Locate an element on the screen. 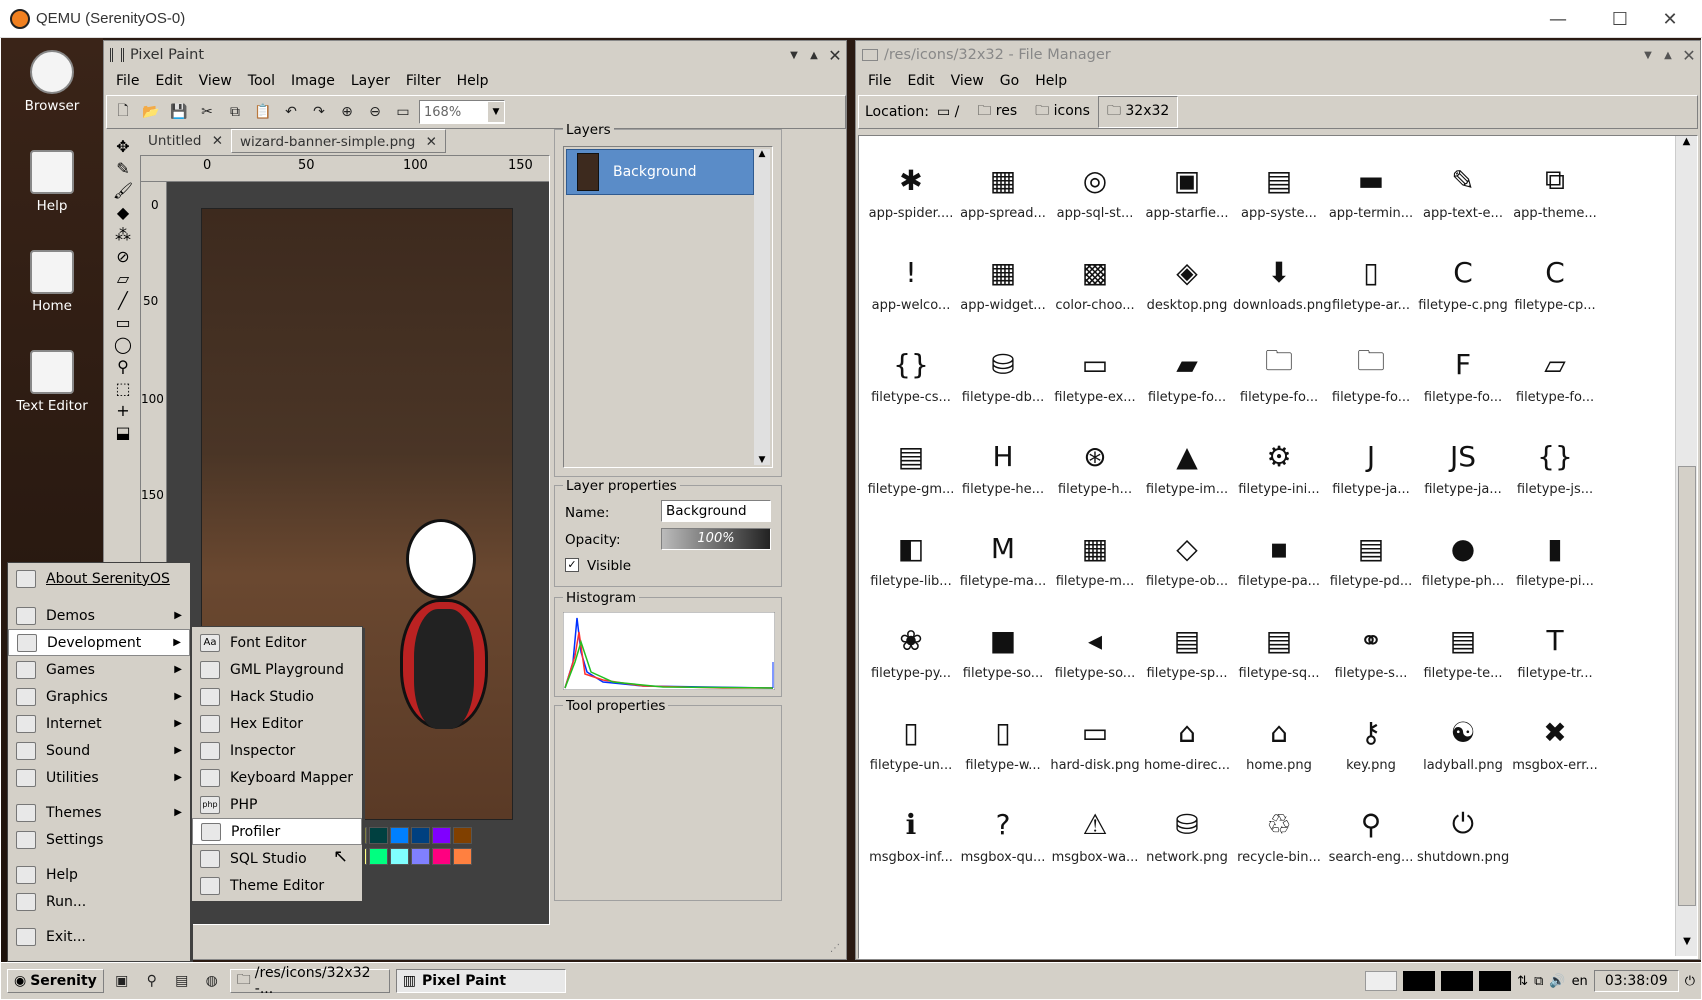 This screenshot has width=1702, height=1000. menu-filter: Filter is located at coordinates (423, 81).